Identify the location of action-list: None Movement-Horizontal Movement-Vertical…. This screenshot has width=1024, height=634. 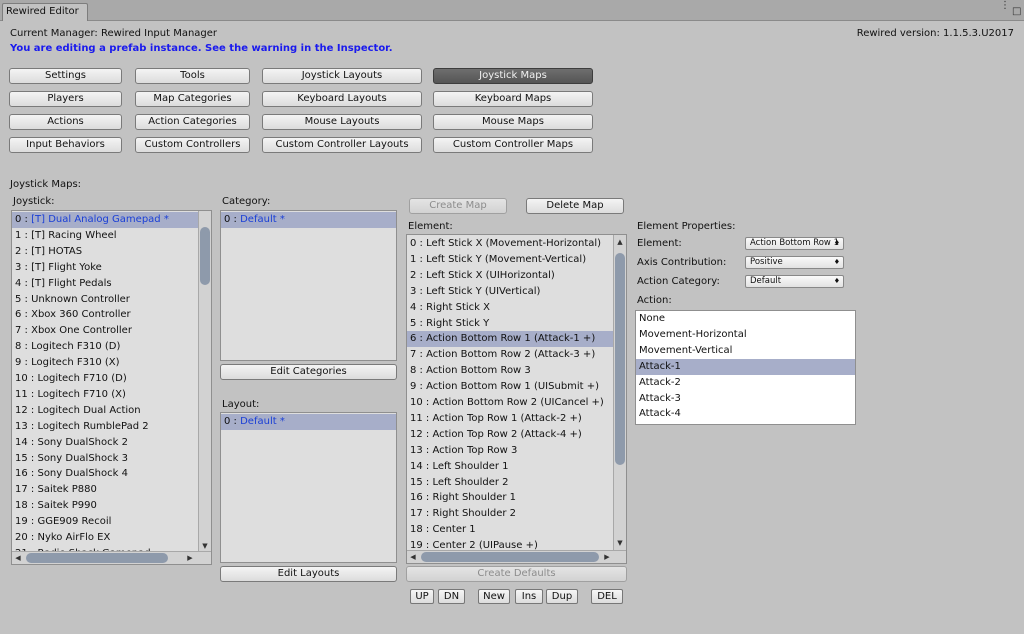
(745, 367).